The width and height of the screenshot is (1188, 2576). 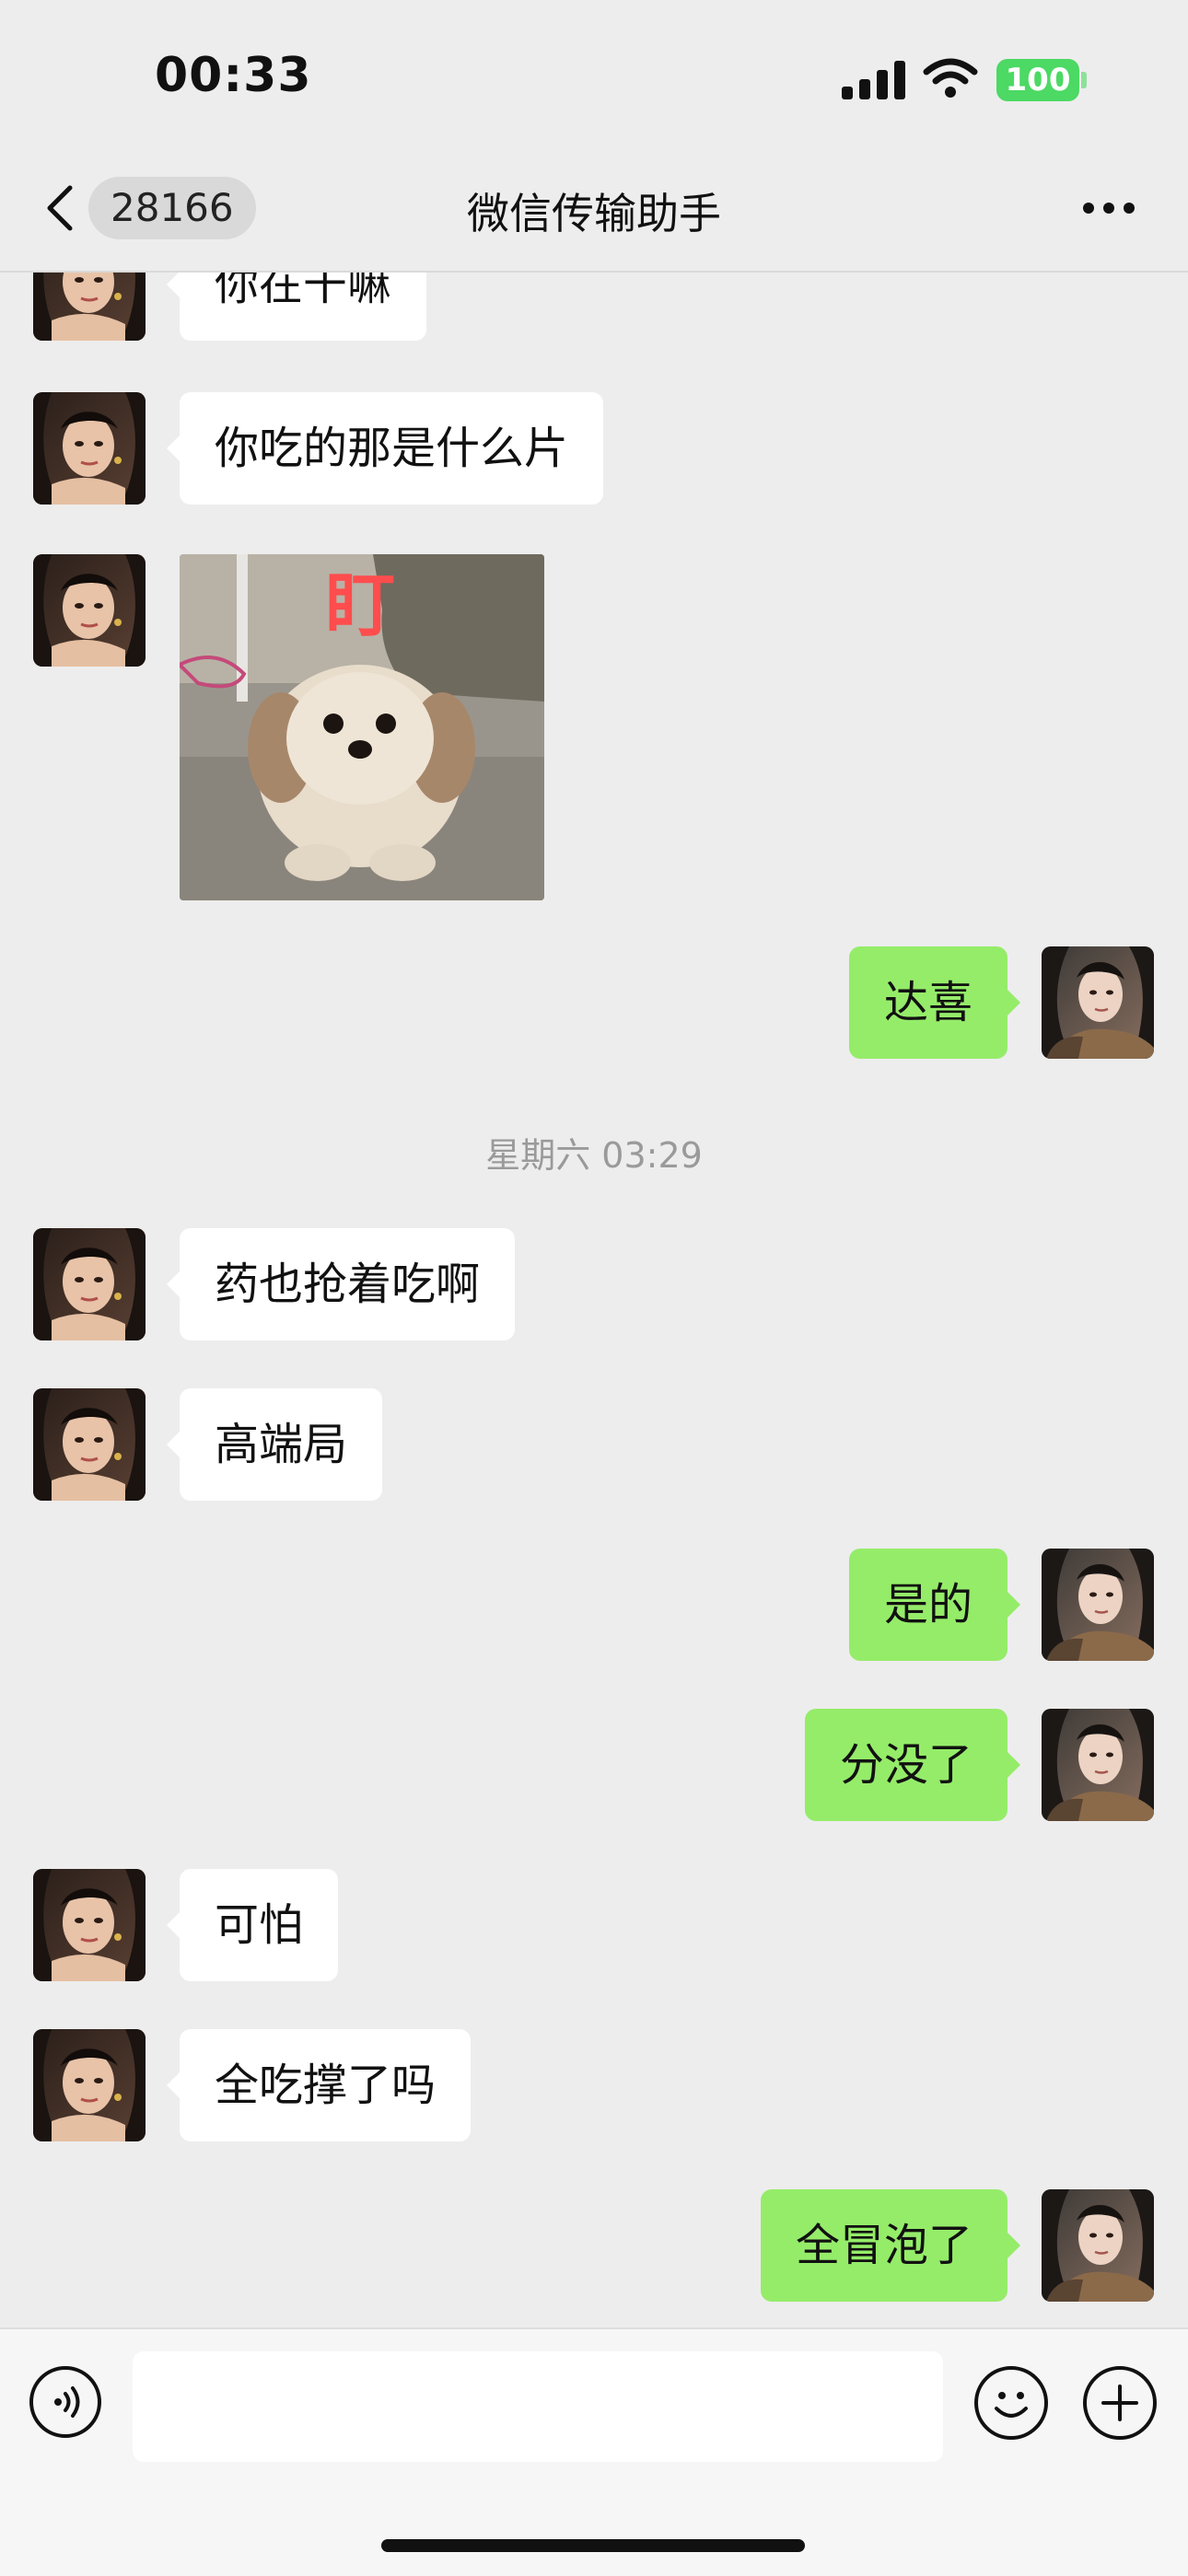 I want to click on received-message-bubble: 你在干嘛, so click(x=296, y=307).